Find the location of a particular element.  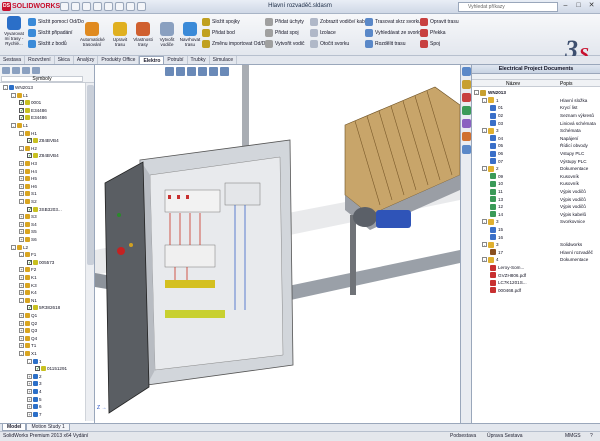

document-row: - 3 Schémata is located at coordinates (531, 131).